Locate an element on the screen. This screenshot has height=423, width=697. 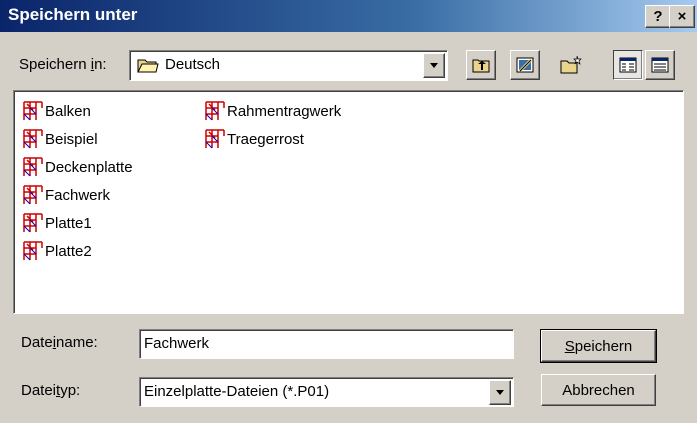
save-in-label: Speichern in: is located at coordinates (63, 64).